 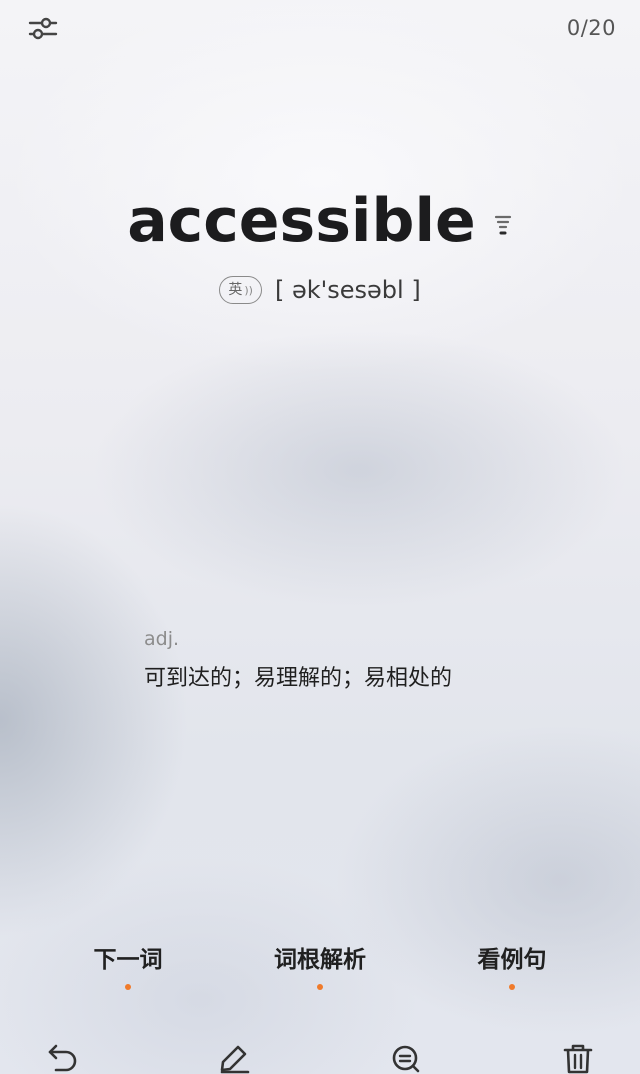 I want to click on phonetic-text: [ ək'sesəbl ], so click(x=348, y=290).